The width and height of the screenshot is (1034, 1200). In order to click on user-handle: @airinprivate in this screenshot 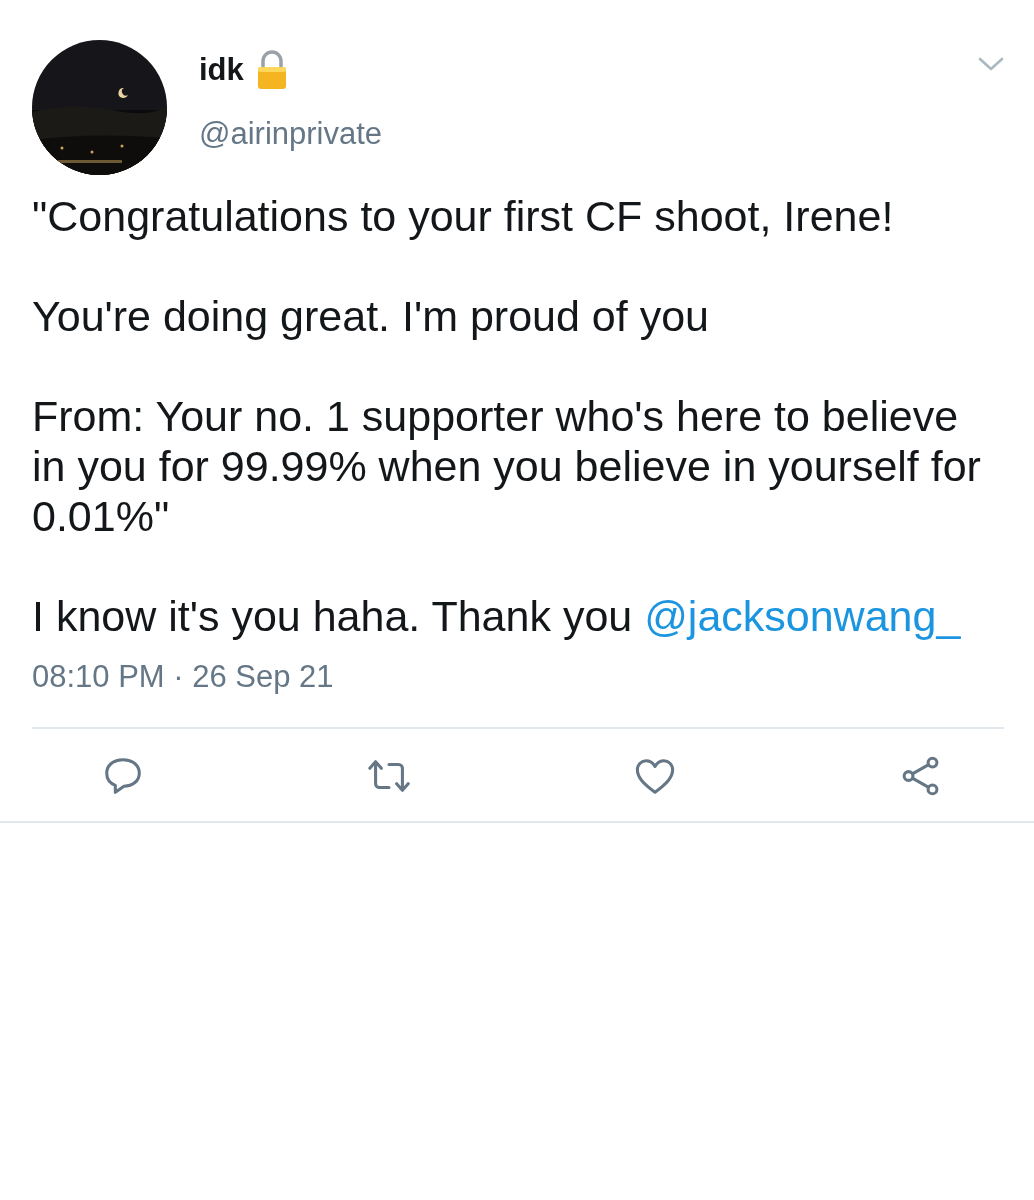, I will do `click(291, 134)`.